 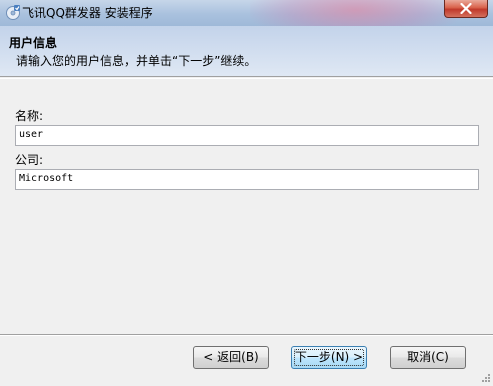 I want to click on close-button, so click(x=466, y=9).